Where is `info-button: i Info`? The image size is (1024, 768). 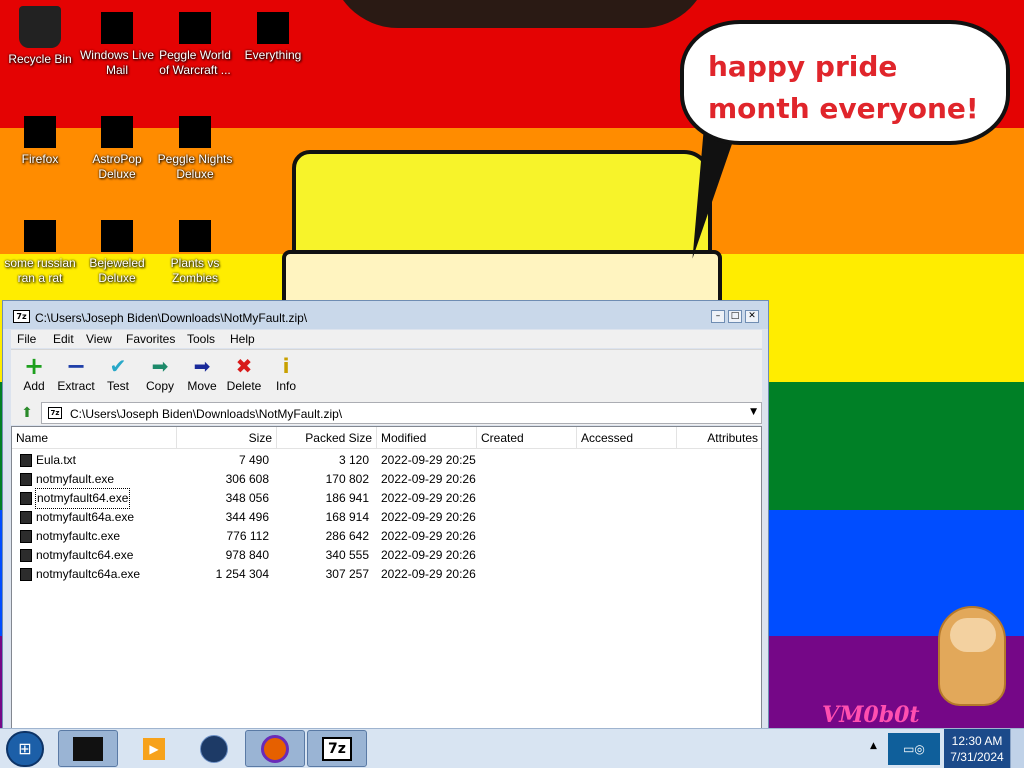
info-button: i Info is located at coordinates (286, 374).